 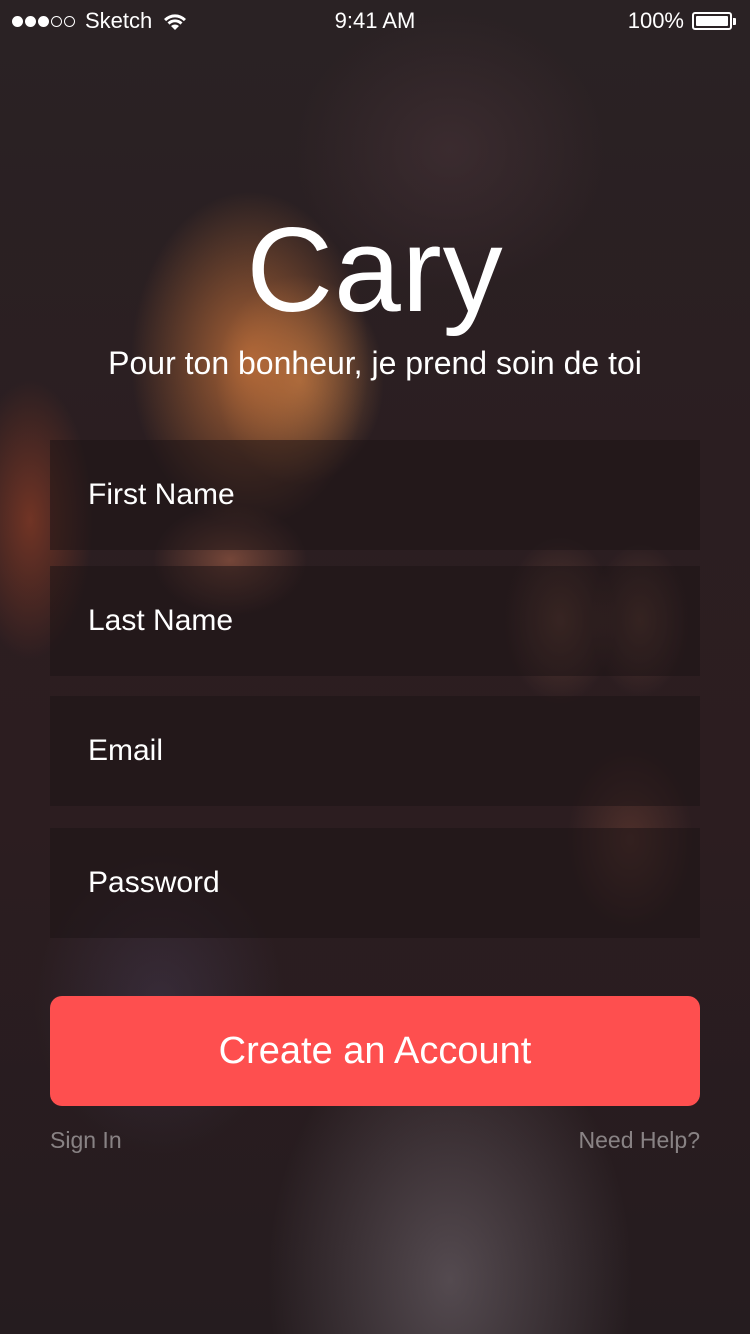 I want to click on email-input, so click(x=394, y=751).